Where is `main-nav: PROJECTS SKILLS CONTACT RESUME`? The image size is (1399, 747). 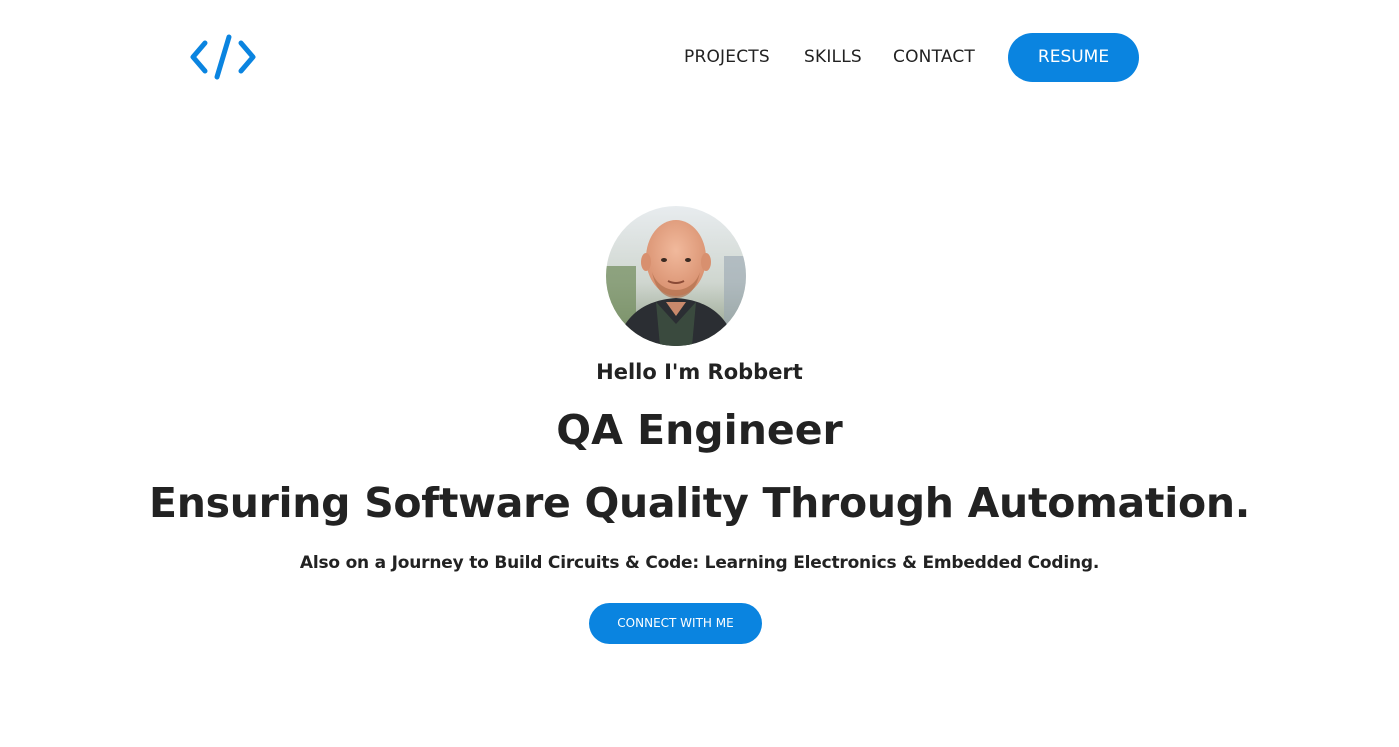 main-nav: PROJECTS SKILLS CONTACT RESUME is located at coordinates (699, 57).